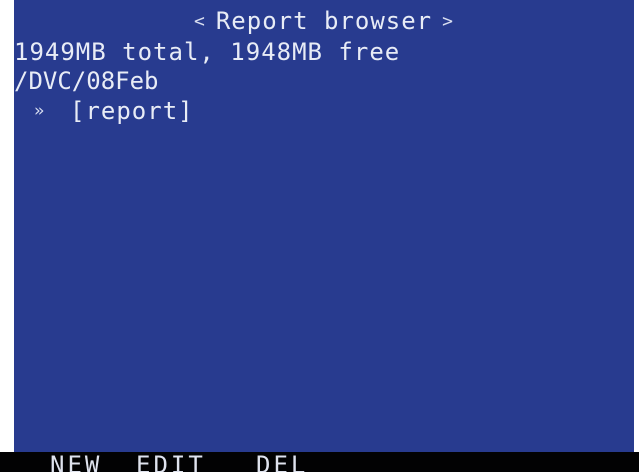 This screenshot has width=639, height=472. I want to click on edit-button: EDIT, so click(171, 462).